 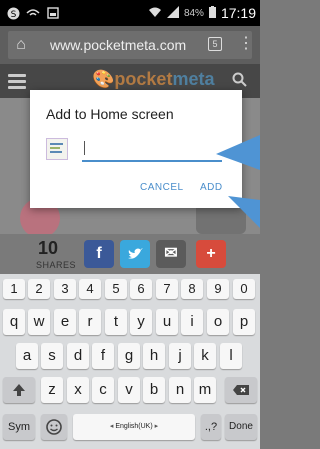 I want to click on space-language-label: English(UK), so click(x=134, y=426).